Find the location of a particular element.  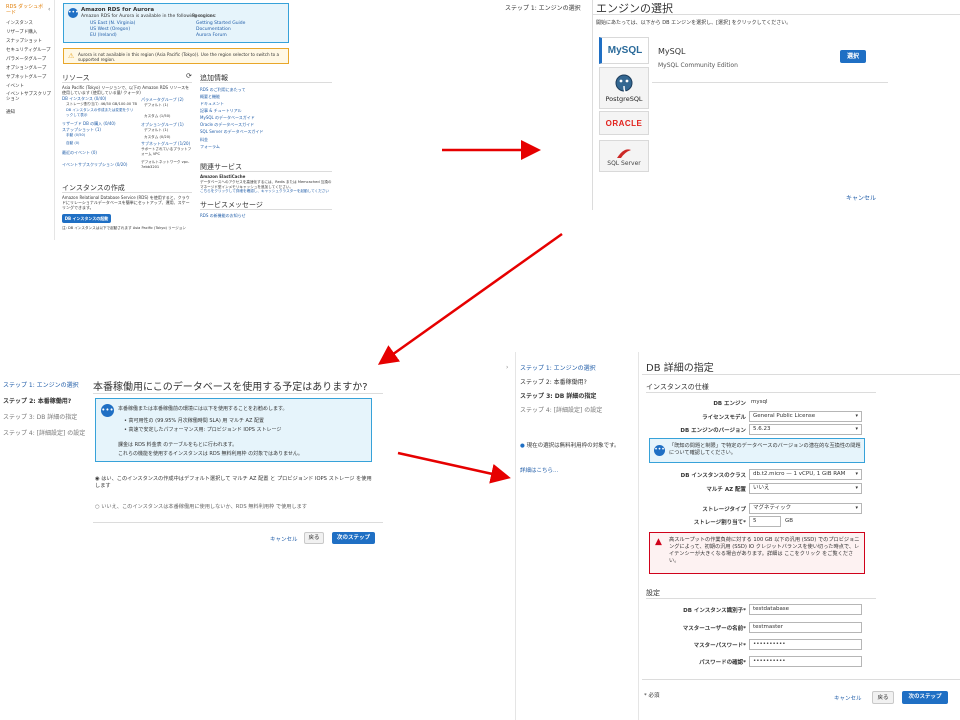

sidebar-item-reserved: リザーブド購入 is located at coordinates (21, 32).